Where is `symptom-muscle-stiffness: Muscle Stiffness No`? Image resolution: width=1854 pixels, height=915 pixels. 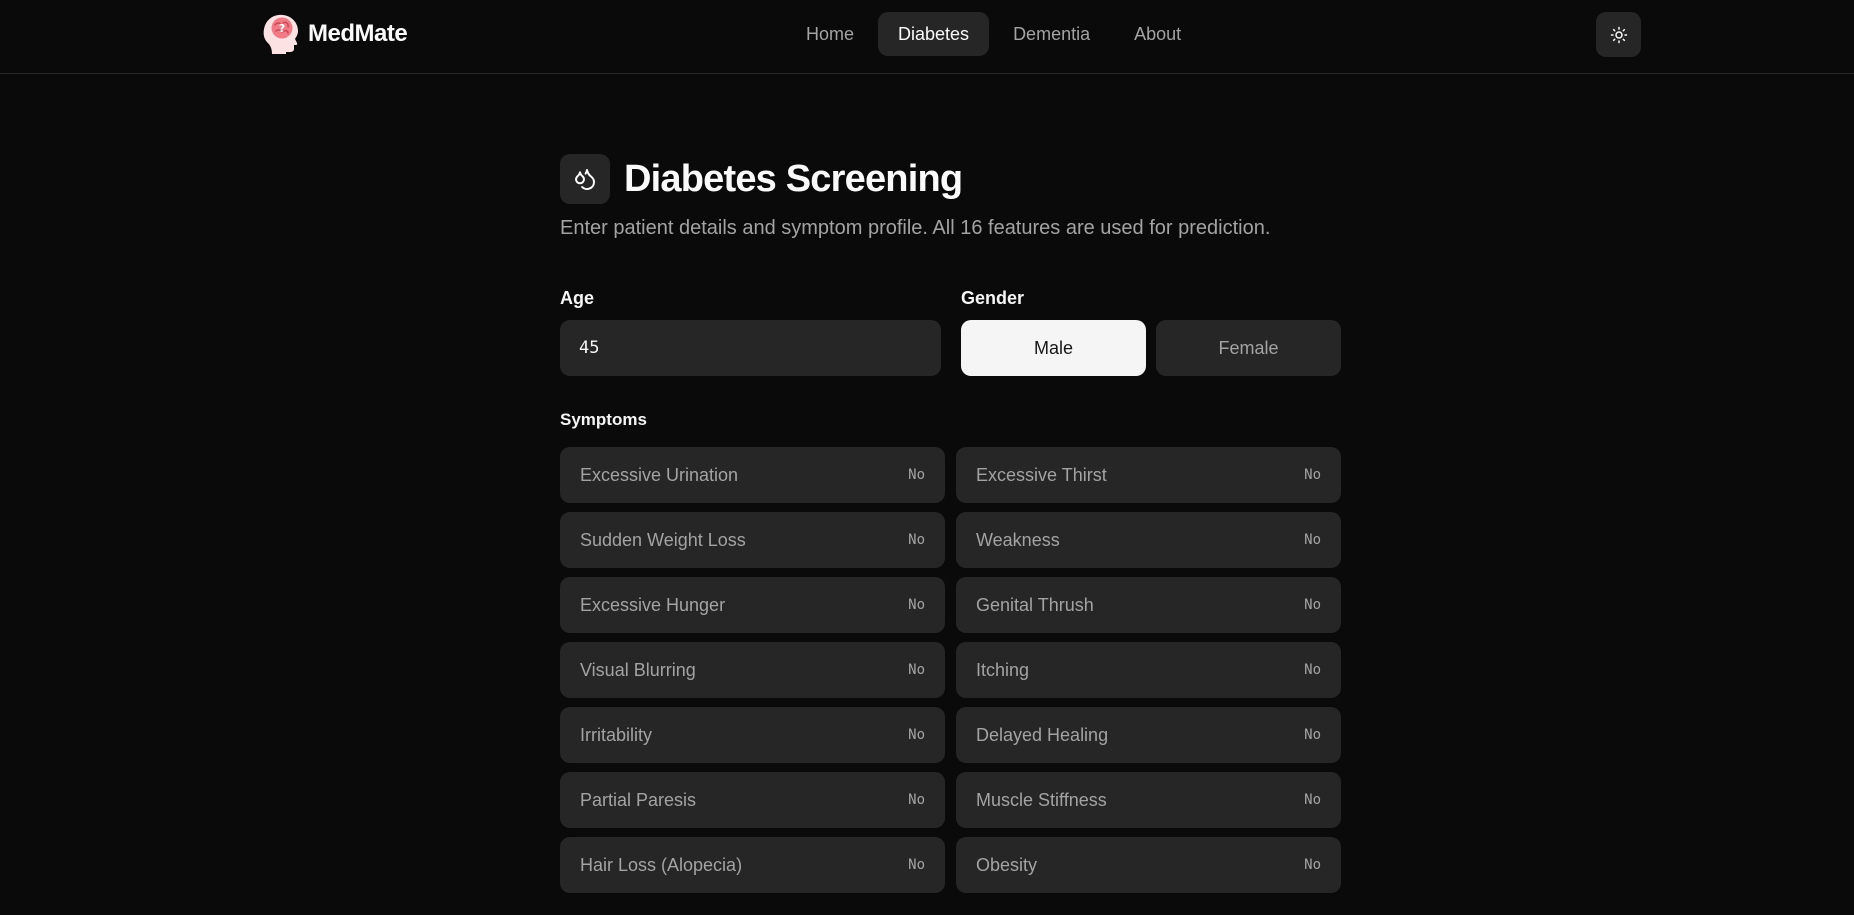 symptom-muscle-stiffness: Muscle Stiffness No is located at coordinates (1148, 800).